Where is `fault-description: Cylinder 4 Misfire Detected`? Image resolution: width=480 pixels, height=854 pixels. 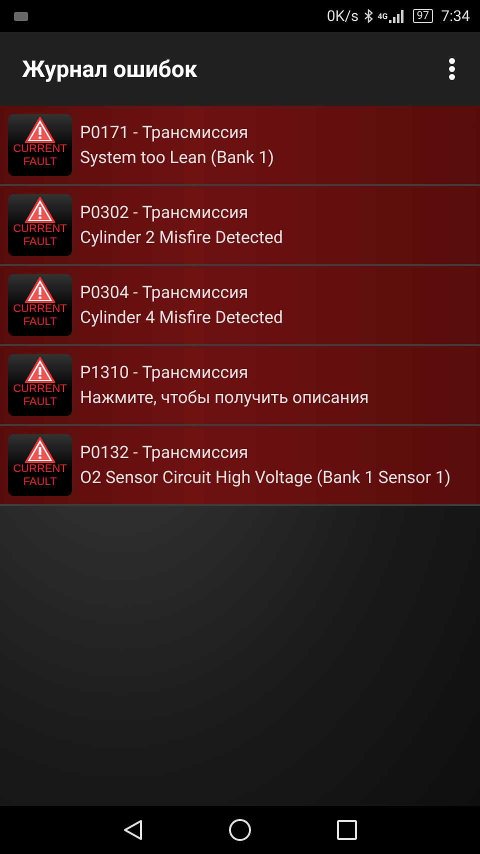
fault-description: Cylinder 4 Misfire Detected is located at coordinates (181, 317).